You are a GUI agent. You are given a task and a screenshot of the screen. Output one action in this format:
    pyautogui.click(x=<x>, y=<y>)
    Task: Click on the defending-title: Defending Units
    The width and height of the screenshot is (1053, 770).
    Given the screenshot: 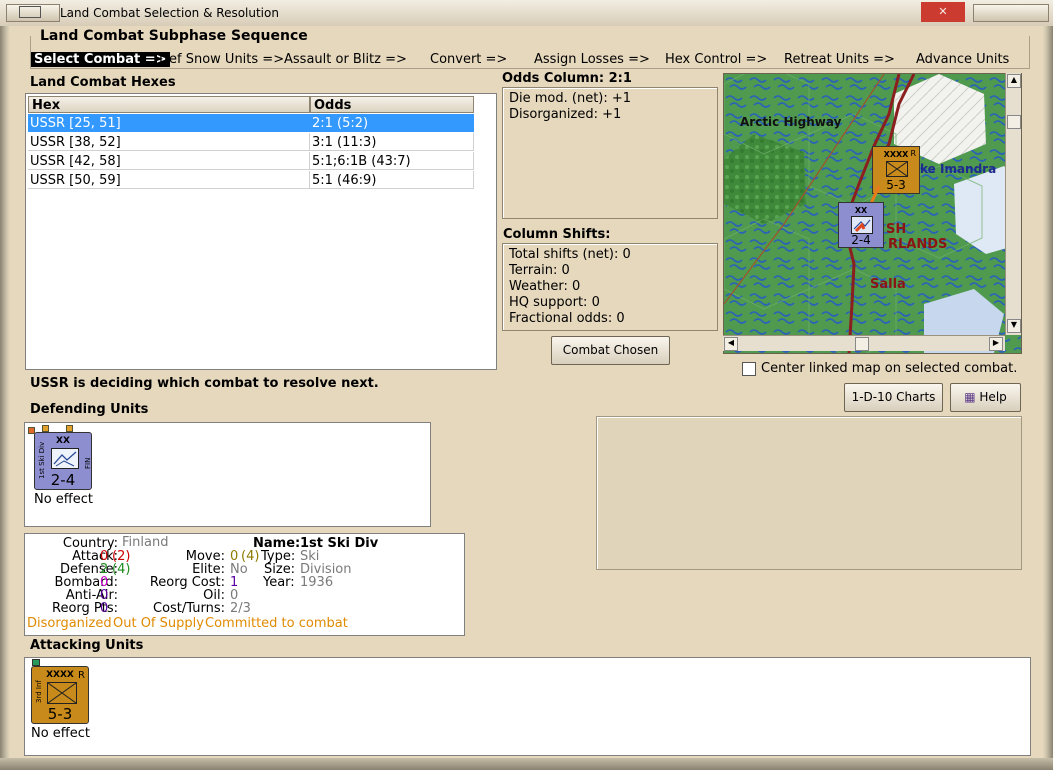 What is the action you would take?
    pyautogui.click(x=89, y=409)
    